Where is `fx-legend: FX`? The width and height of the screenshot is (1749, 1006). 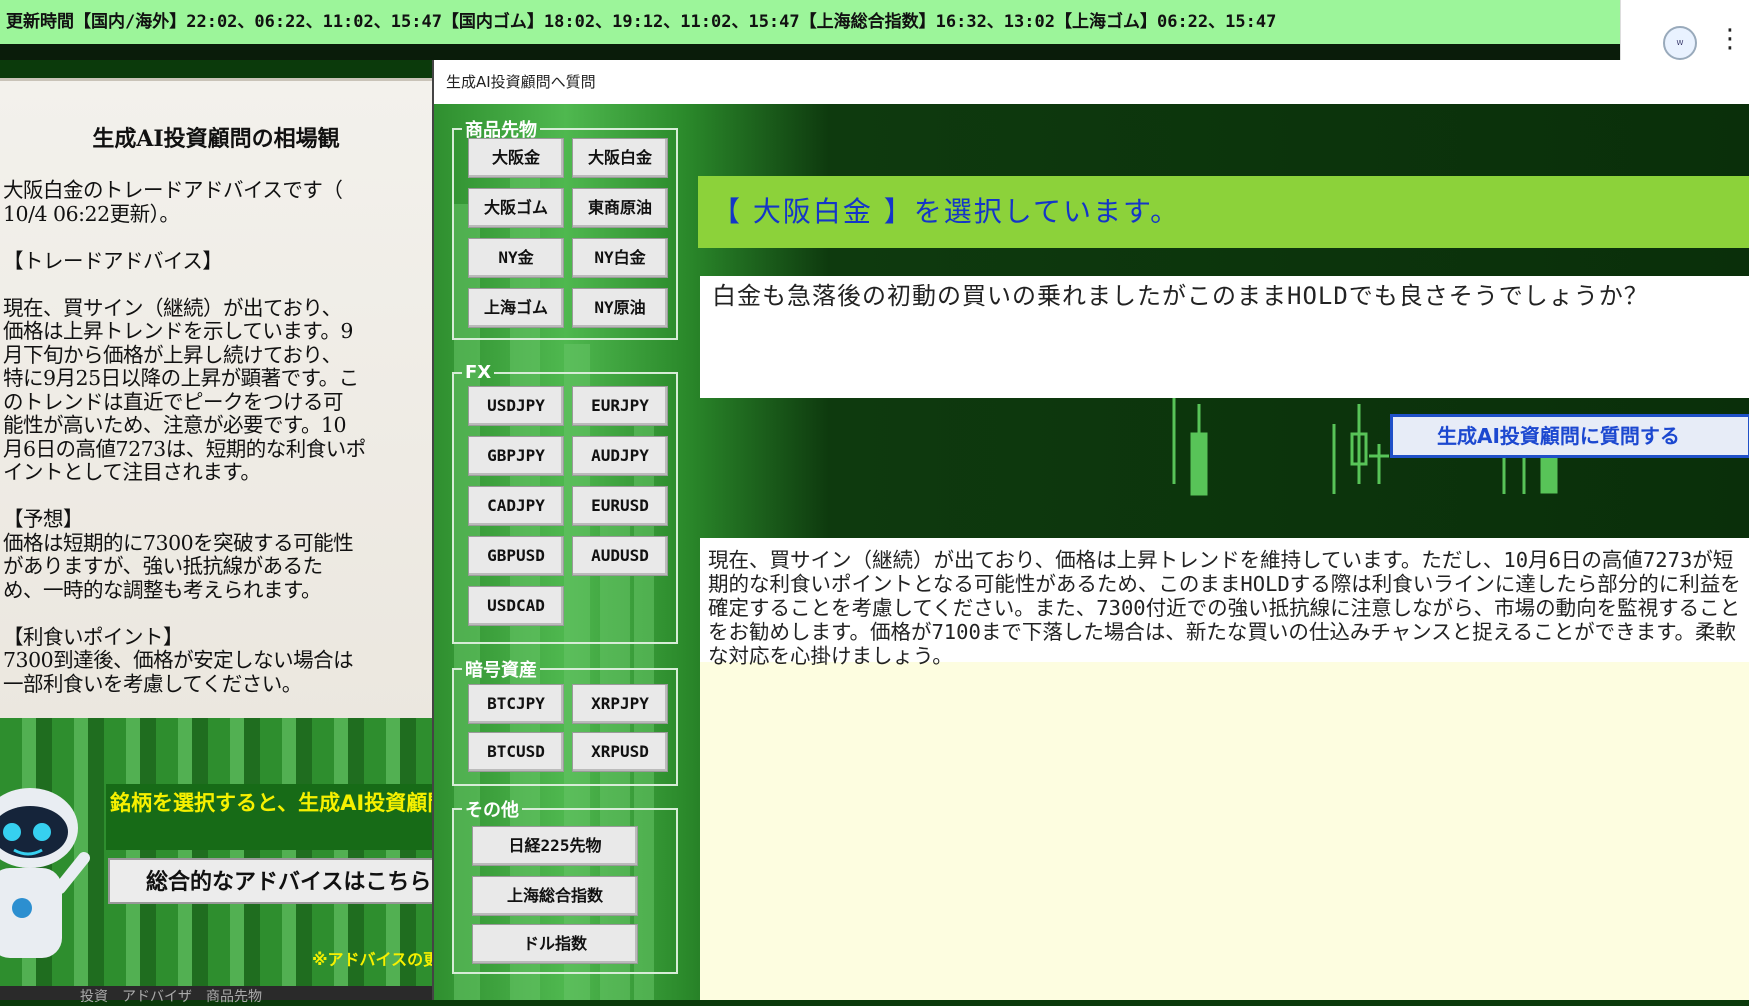 fx-legend: FX is located at coordinates (478, 372).